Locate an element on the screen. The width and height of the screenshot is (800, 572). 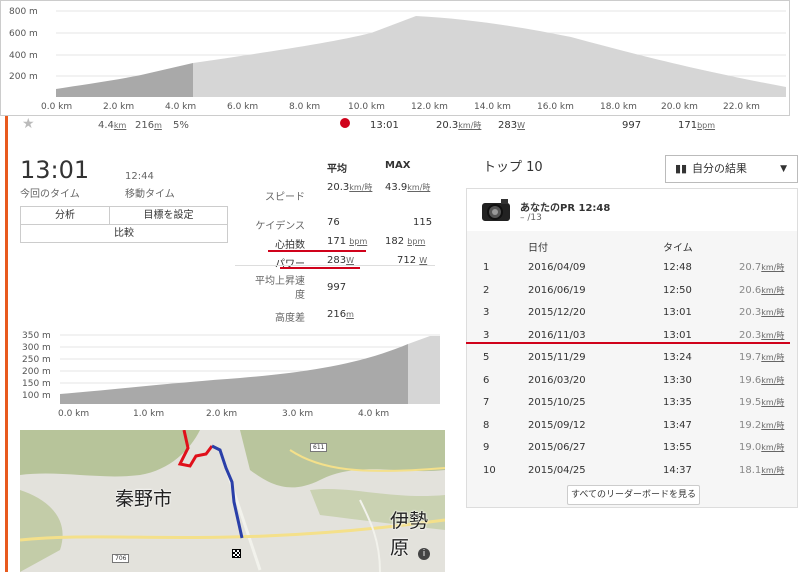
rank-cell: 2 is located at coordinates (486, 290).